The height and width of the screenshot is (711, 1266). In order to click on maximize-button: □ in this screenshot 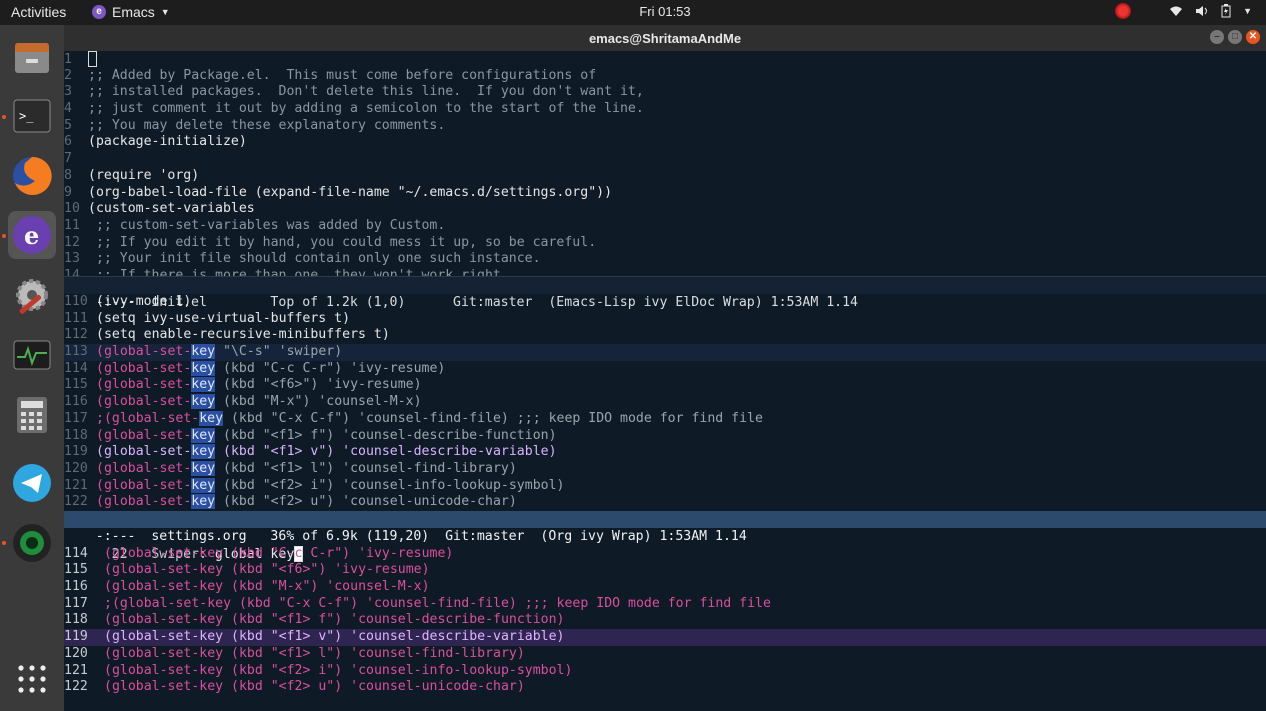, I will do `click(1235, 37)`.